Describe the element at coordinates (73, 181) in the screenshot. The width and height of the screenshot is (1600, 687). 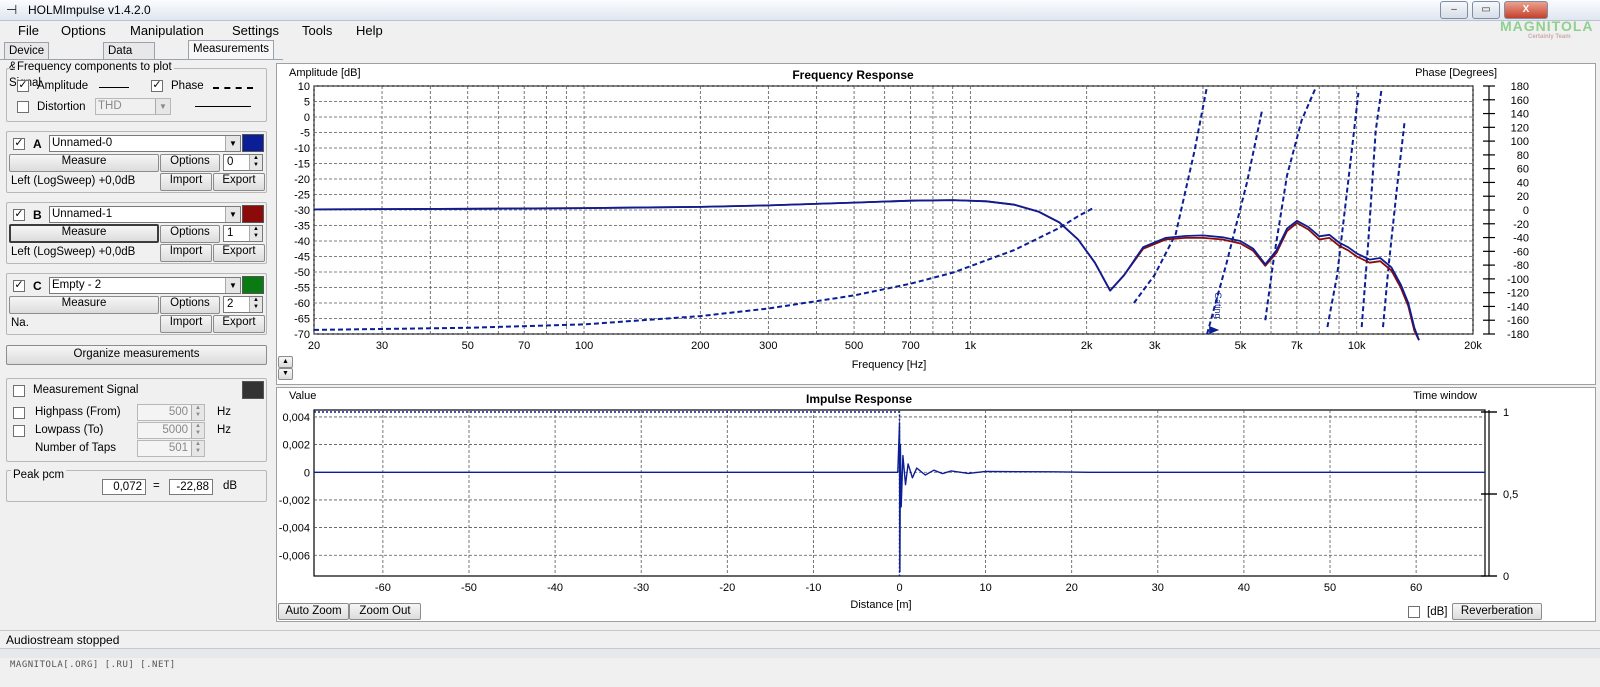
I see `measurement-a-source: Left (LogSweep) +0,0dB` at that location.